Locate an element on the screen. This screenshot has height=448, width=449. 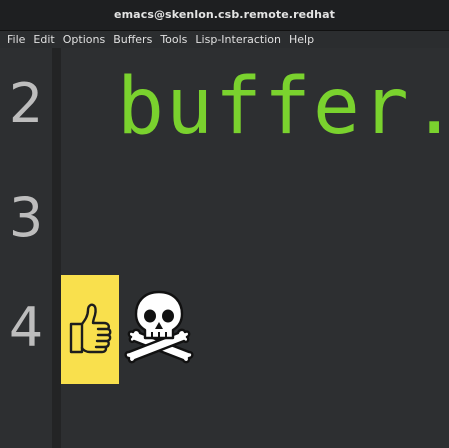
menu-edit: Edit is located at coordinates (43, 39).